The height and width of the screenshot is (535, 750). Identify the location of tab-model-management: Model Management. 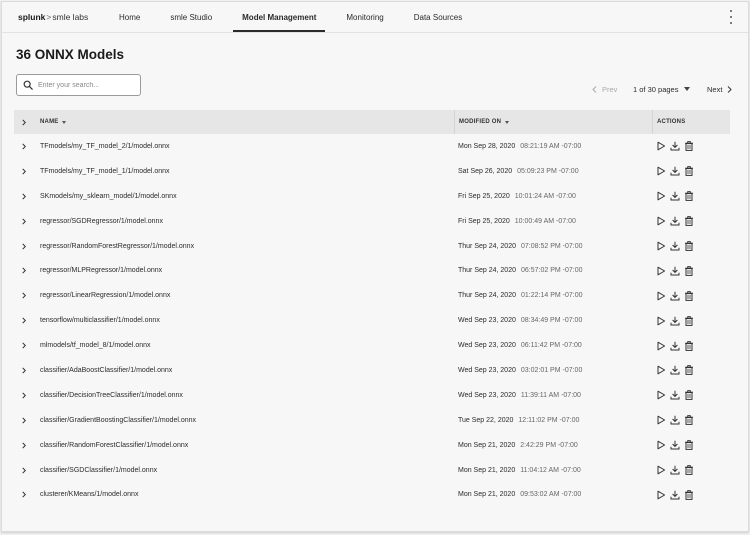
(279, 17).